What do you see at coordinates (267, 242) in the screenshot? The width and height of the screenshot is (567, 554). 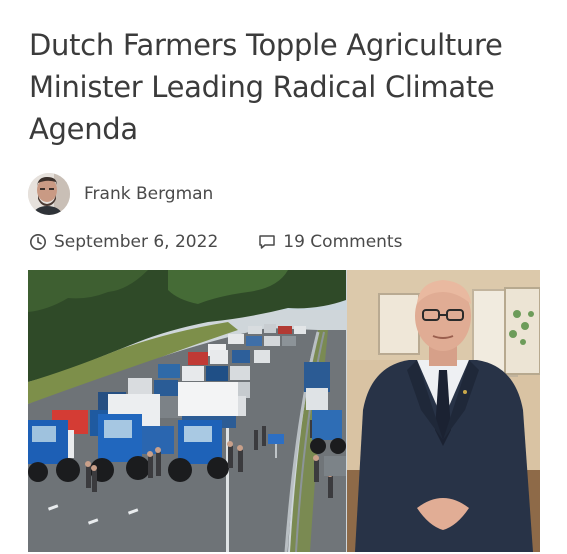 I see `speech-bubble-icon` at bounding box center [267, 242].